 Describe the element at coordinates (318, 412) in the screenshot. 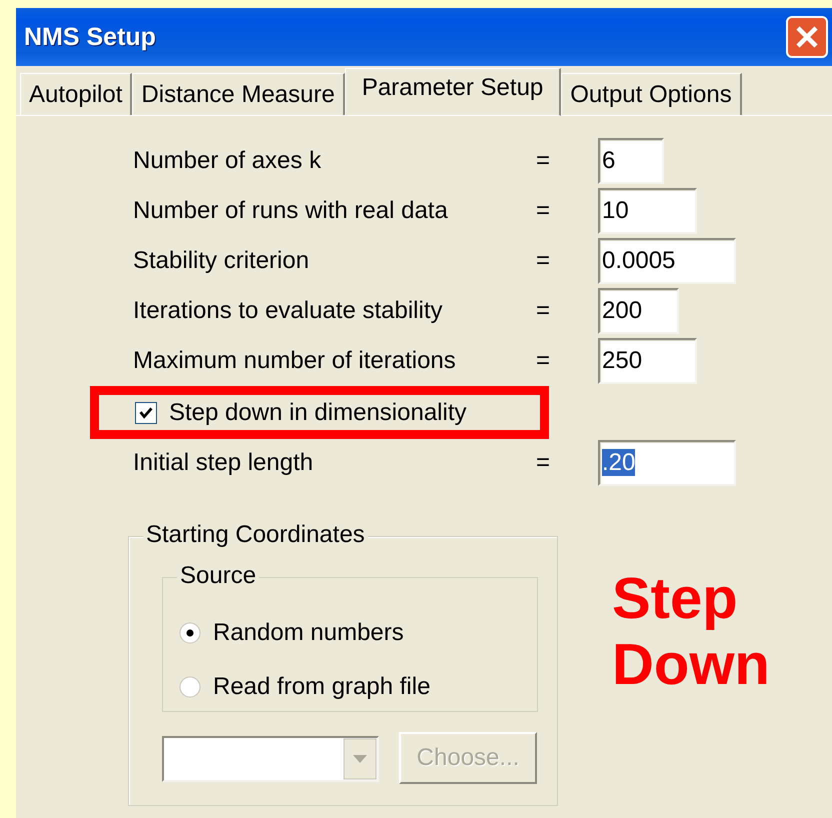

I see `checkbox-label: Step down in dimensionality` at that location.